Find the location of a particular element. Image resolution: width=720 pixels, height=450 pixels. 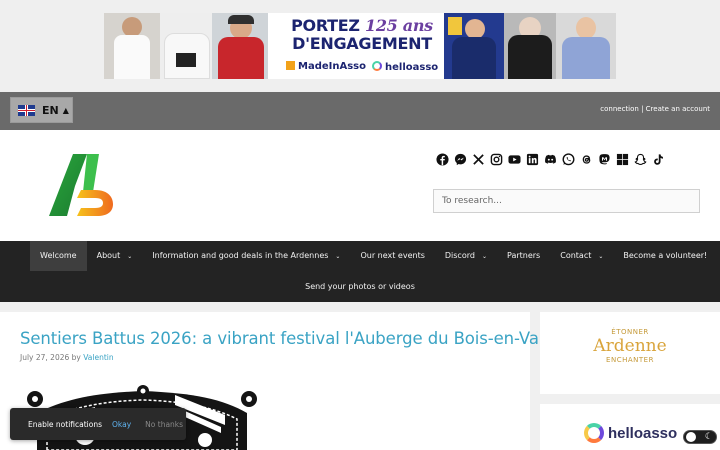

moon-icon: ☾ is located at coordinates (708, 437).